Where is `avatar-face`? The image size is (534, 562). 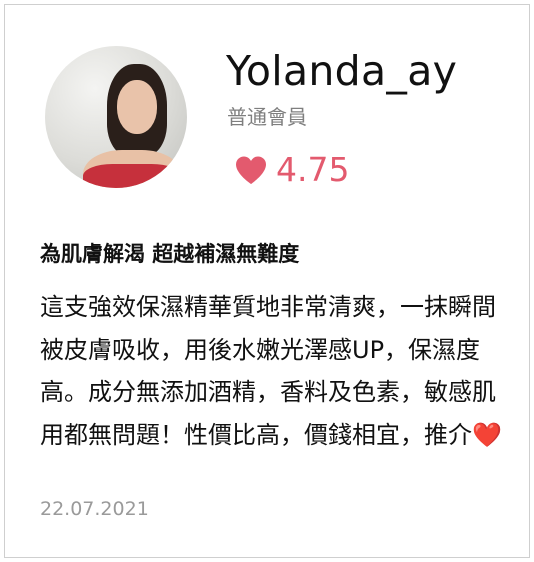
avatar-face is located at coordinates (137, 107).